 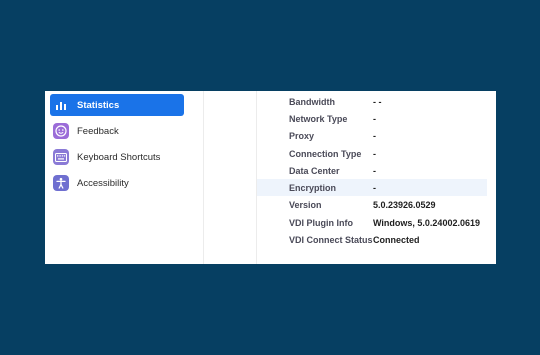 I want to click on row-label: Bandwidth, so click(x=312, y=101).